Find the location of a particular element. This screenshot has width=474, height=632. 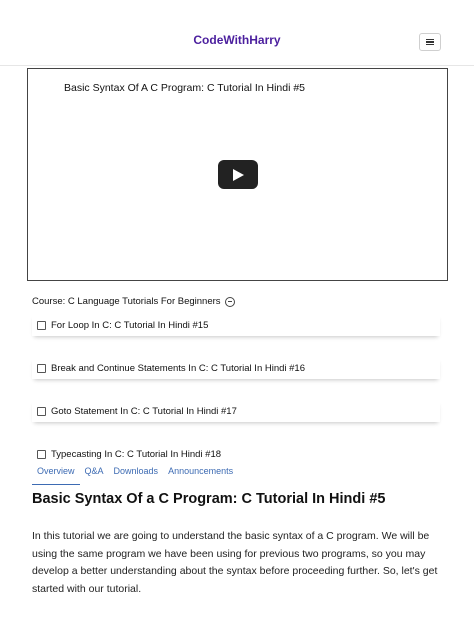

play-button-icon is located at coordinates (238, 174).